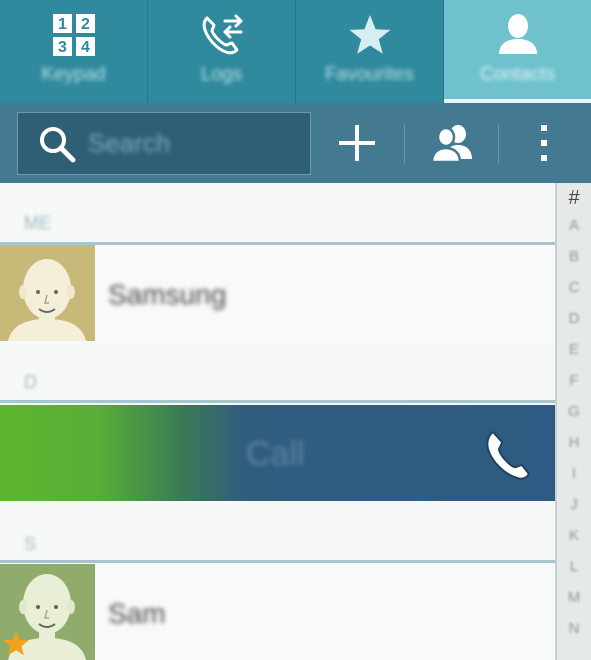 The height and width of the screenshot is (660, 591). What do you see at coordinates (574, 504) in the screenshot?
I see `index-letter: J` at bounding box center [574, 504].